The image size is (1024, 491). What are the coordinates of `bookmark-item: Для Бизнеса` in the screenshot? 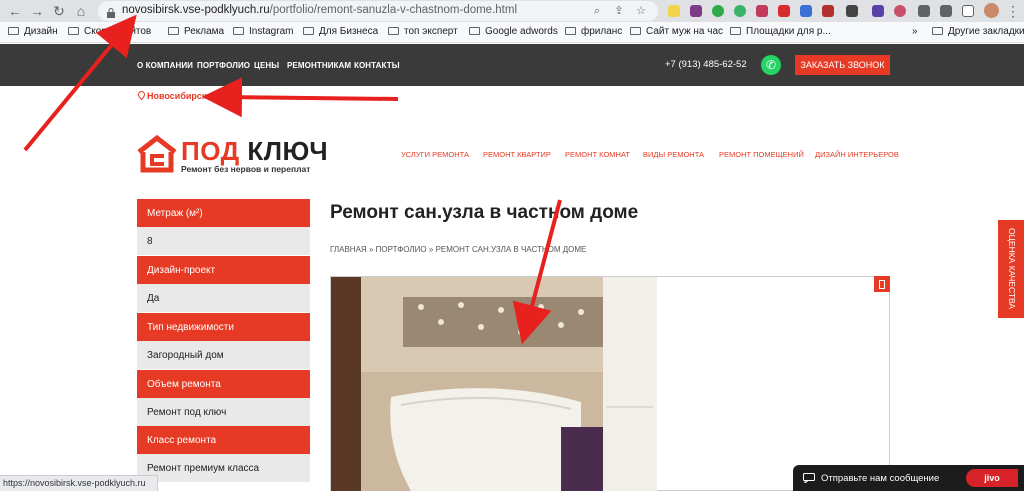 It's located at (340, 31).